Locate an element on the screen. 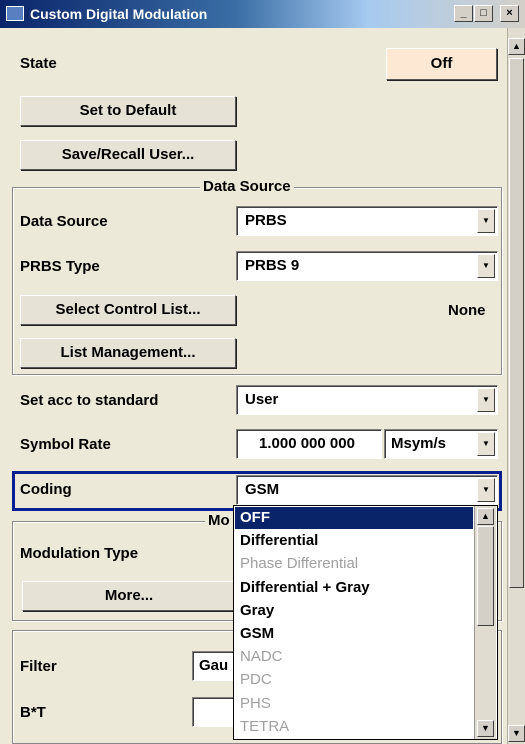 This screenshot has height=744, width=525. dropdown-scroll-down: ▼ is located at coordinates (485, 728).